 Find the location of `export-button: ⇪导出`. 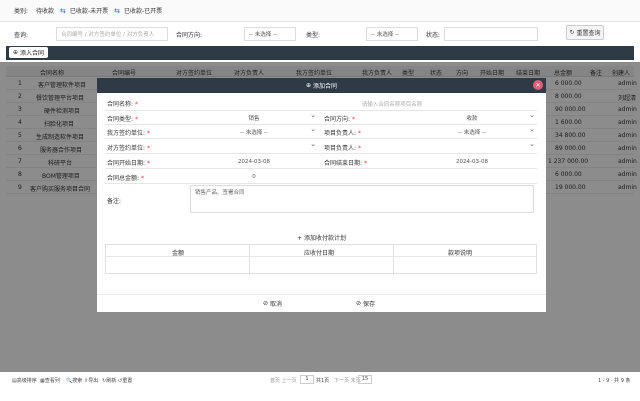

export-button: ⇪导出 is located at coordinates (91, 380).